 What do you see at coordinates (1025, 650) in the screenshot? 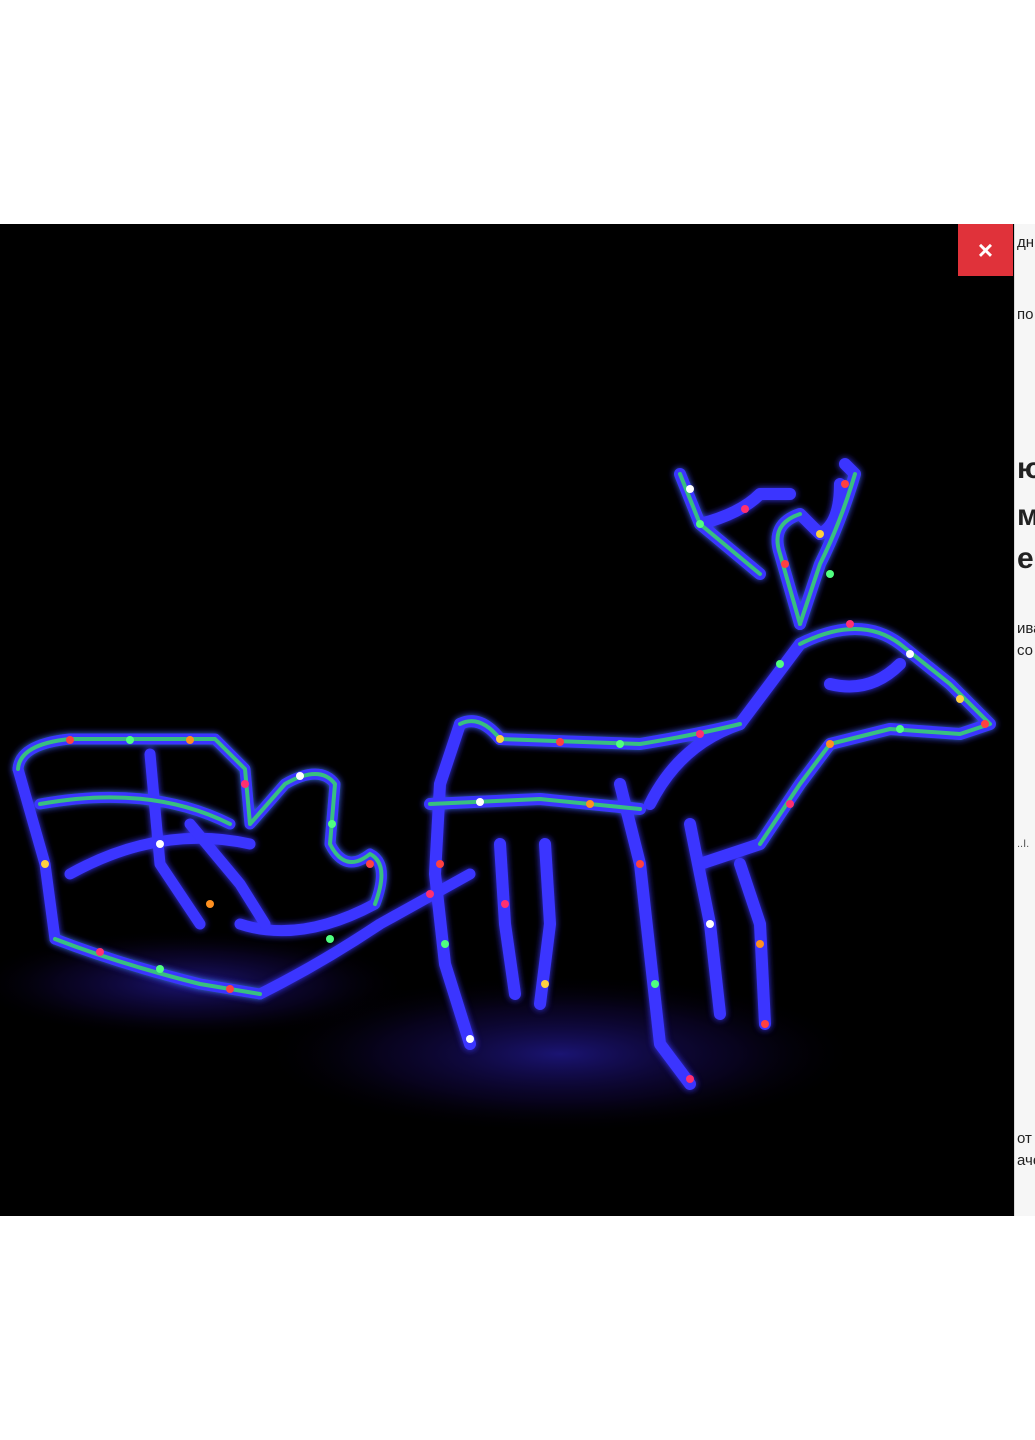
I see `underlay-text: со` at bounding box center [1025, 650].